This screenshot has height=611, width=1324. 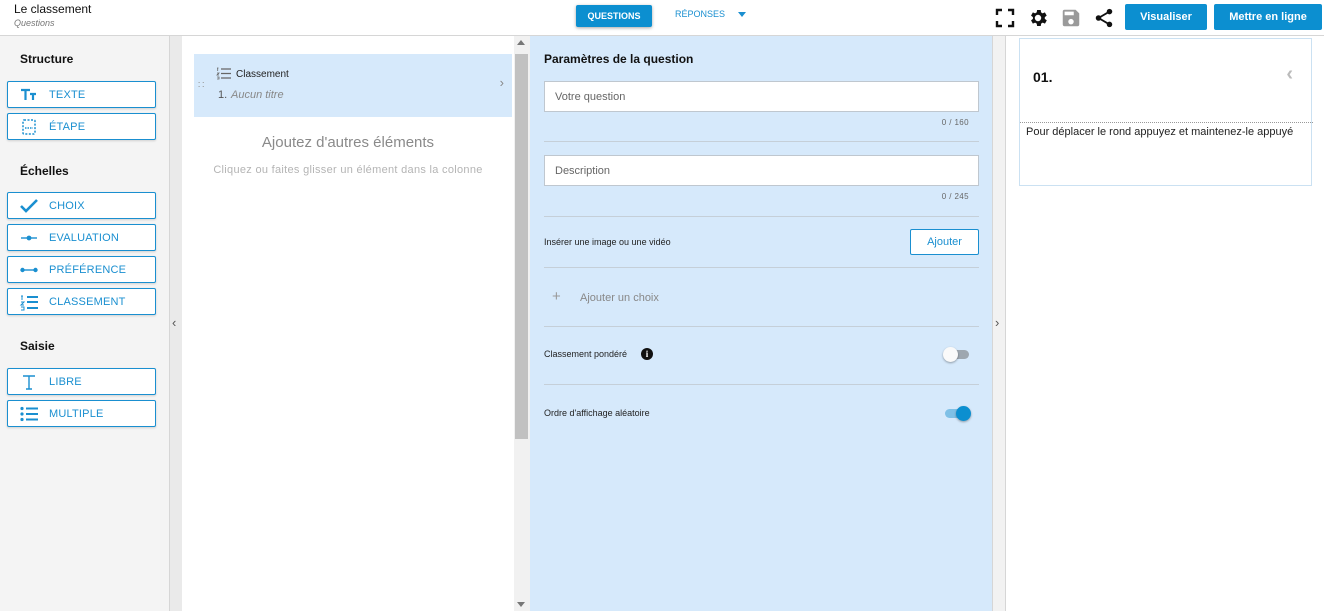 I want to click on info-icon: i, so click(x=647, y=354).